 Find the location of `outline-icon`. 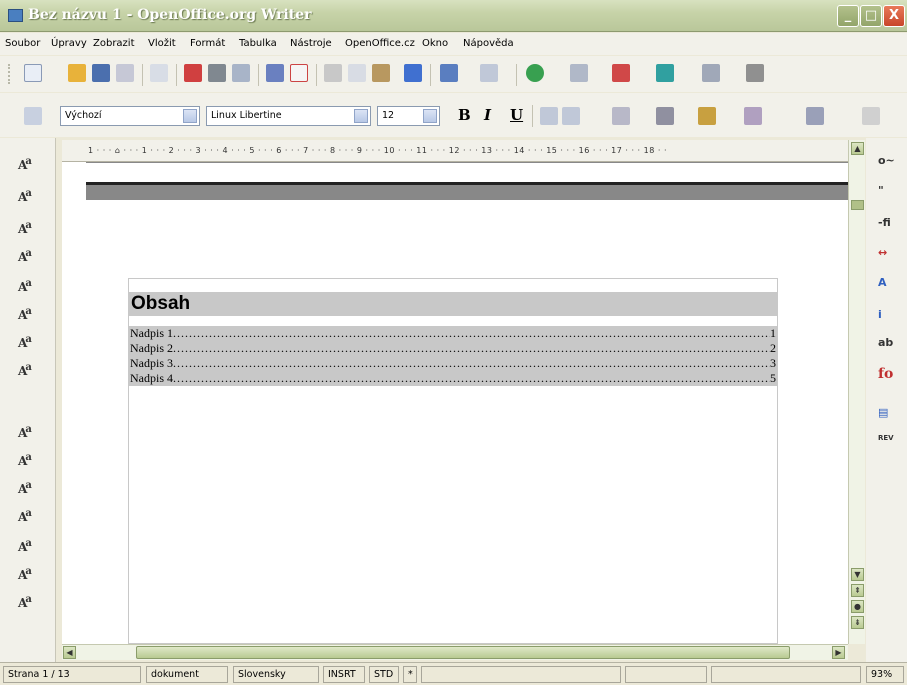

outline-icon is located at coordinates (815, 116).